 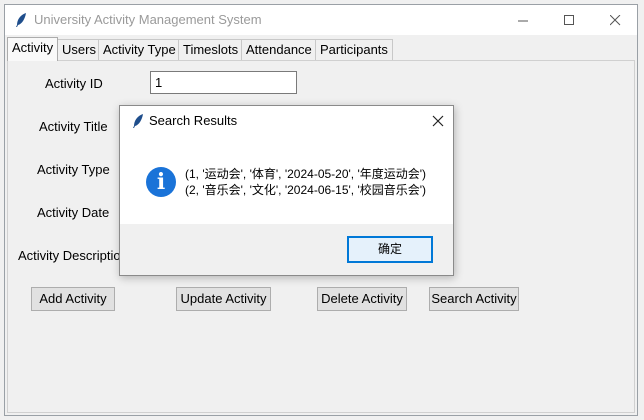 What do you see at coordinates (79, 49) in the screenshot?
I see `tab-users: Users` at bounding box center [79, 49].